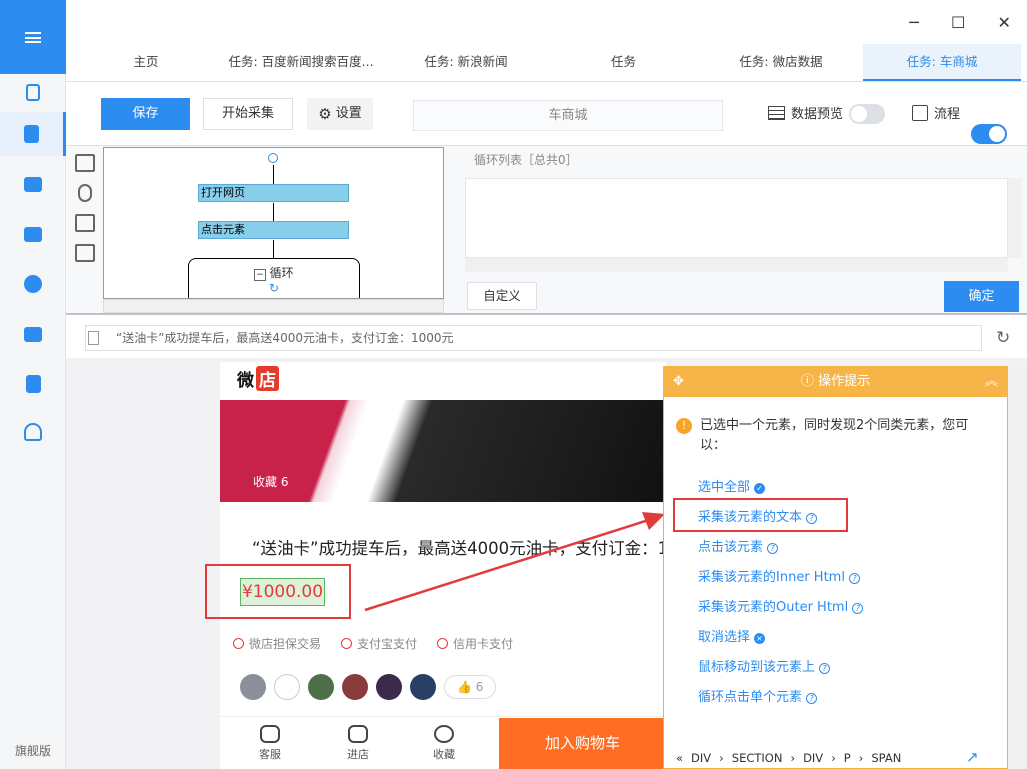 The width and height of the screenshot is (1027, 769). I want to click on favorites-count: 收藏 6, so click(271, 482).